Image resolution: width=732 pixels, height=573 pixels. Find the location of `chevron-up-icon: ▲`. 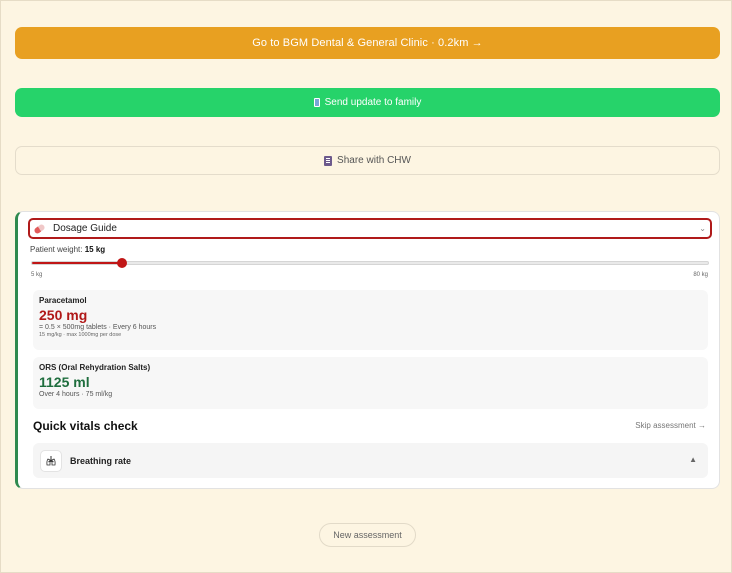

chevron-up-icon: ▲ is located at coordinates (693, 459).